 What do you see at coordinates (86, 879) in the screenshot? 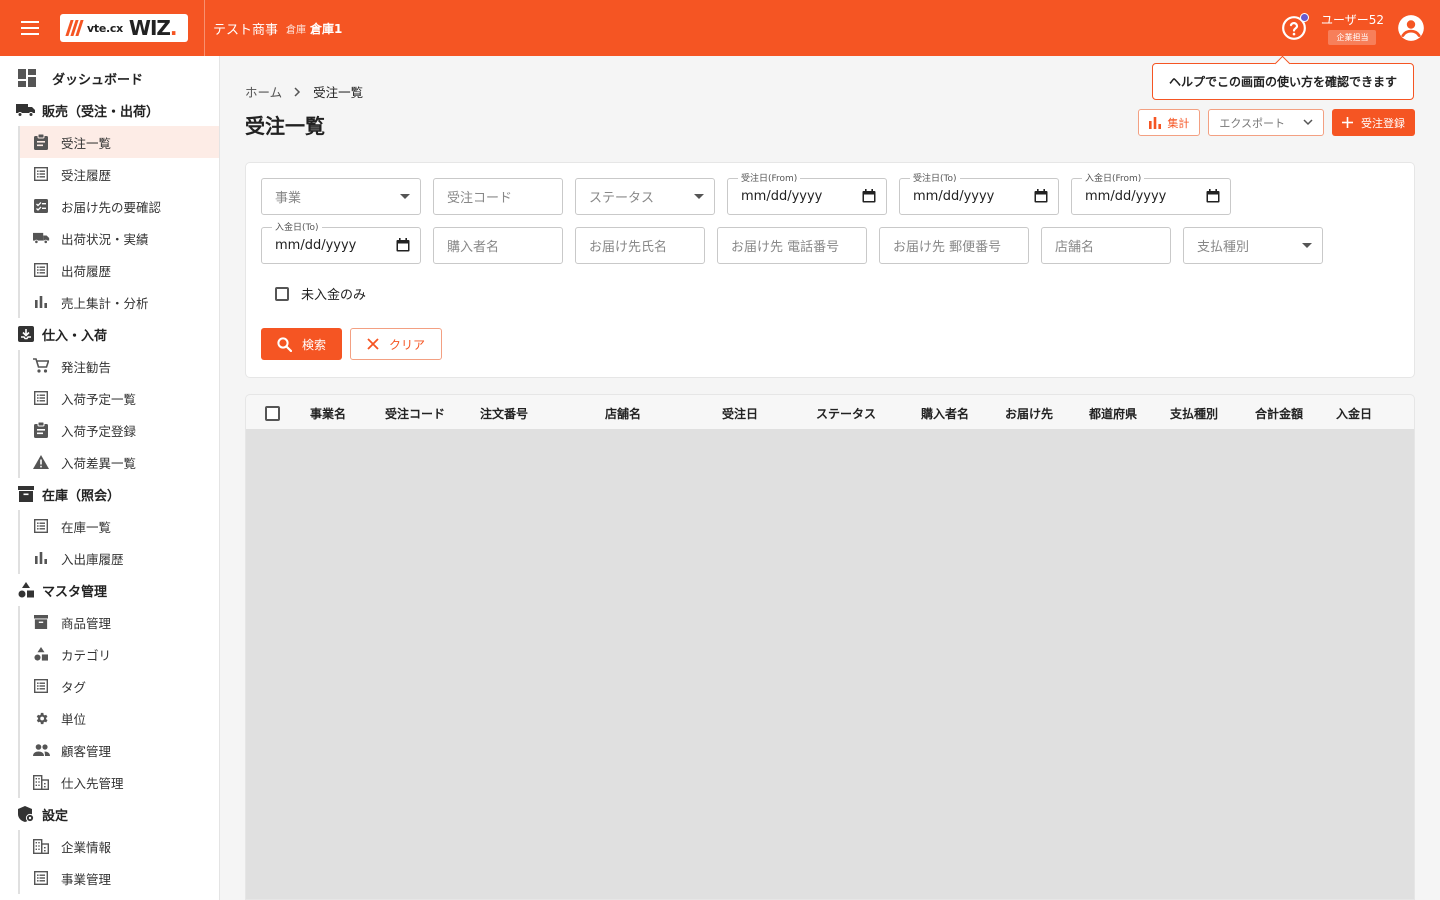
I see `sidebar-item-label: 事業管理` at bounding box center [86, 879].